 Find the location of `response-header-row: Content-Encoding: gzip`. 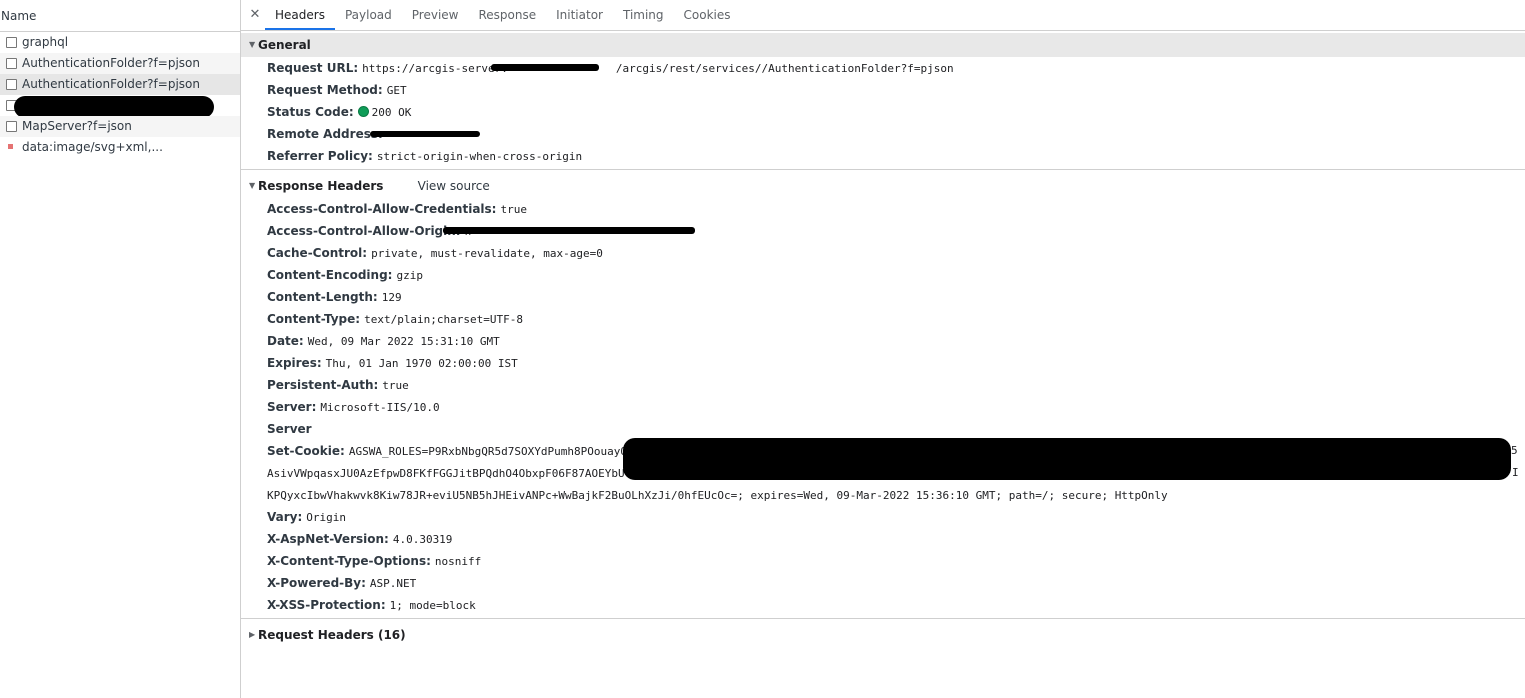

response-header-row: Content-Encoding: gzip is located at coordinates (883, 275).